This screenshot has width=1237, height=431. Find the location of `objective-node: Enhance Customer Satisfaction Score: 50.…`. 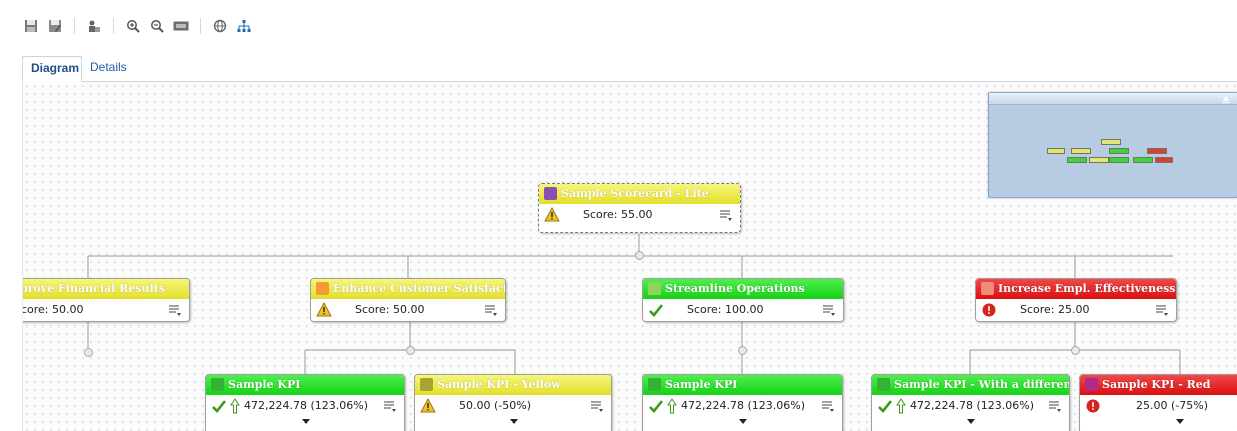

objective-node: Enhance Customer Satisfaction Score: 50.… is located at coordinates (408, 300).